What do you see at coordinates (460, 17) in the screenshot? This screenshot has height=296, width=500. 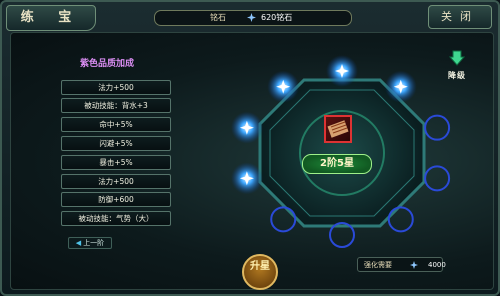 I see `close-button: 关闭` at bounding box center [460, 17].